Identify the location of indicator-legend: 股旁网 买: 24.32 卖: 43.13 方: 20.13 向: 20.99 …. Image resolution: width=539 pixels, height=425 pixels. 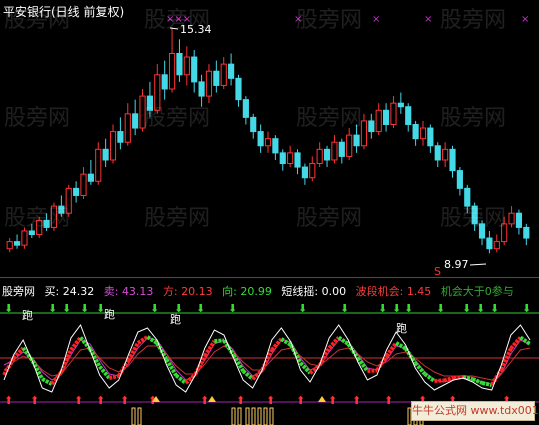
(261, 291).